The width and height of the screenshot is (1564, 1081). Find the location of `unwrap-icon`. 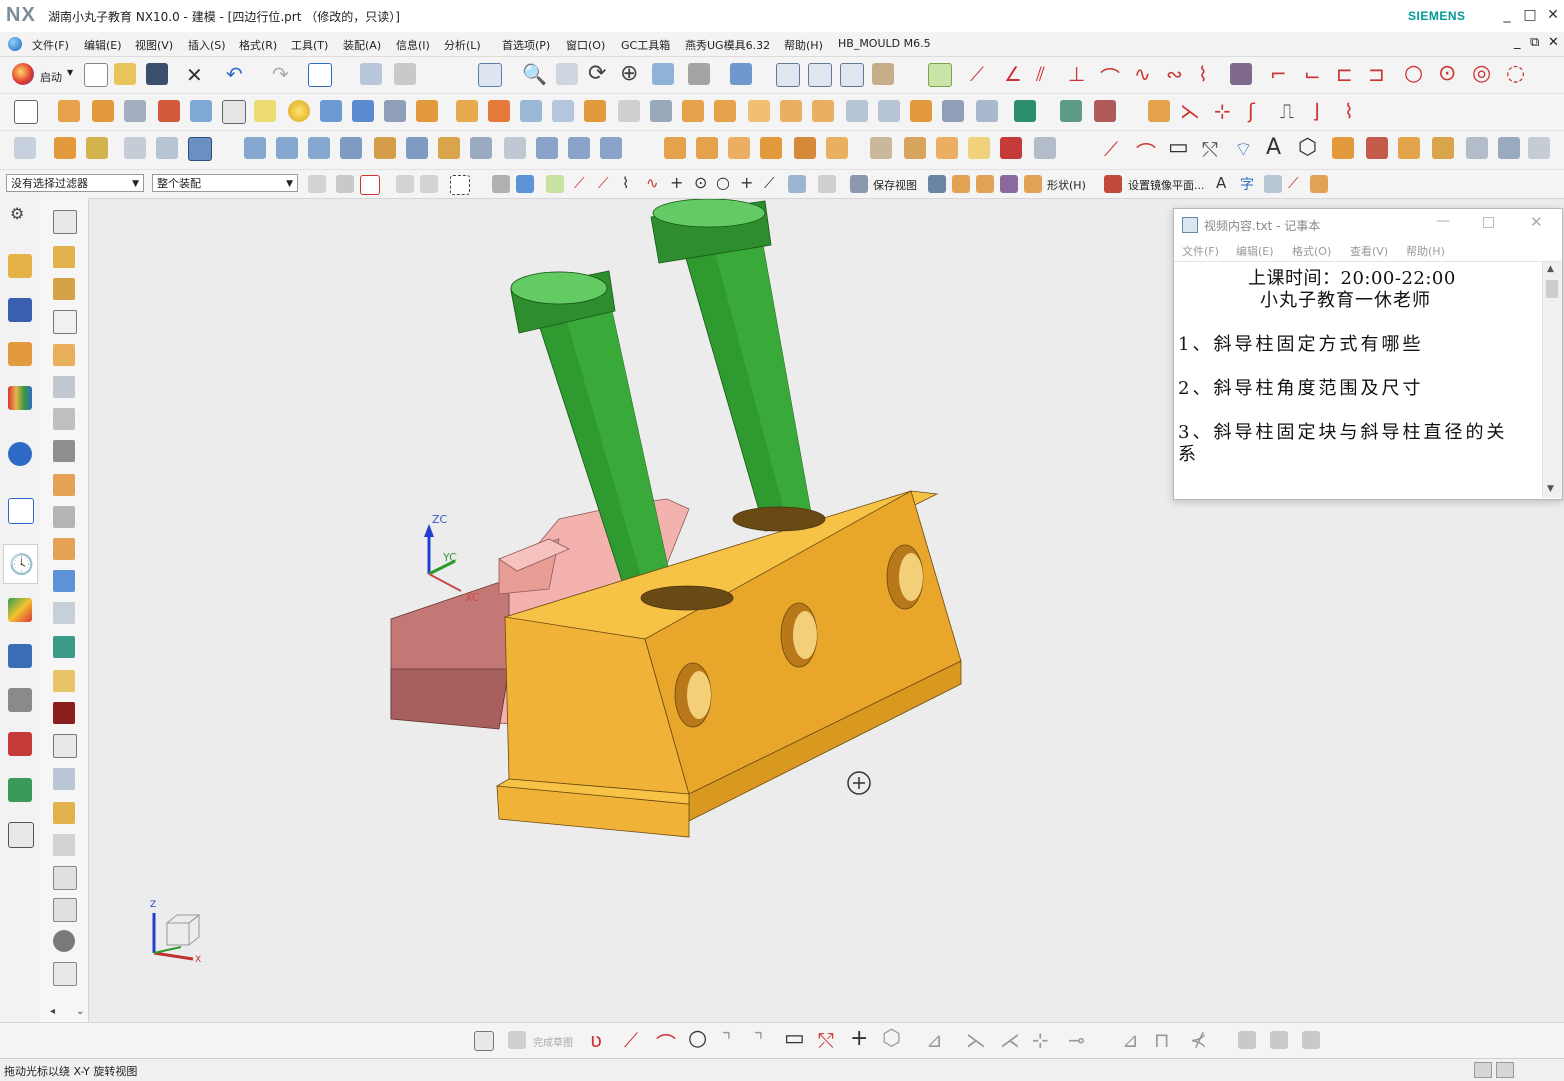

unwrap-icon is located at coordinates (1443, 148).